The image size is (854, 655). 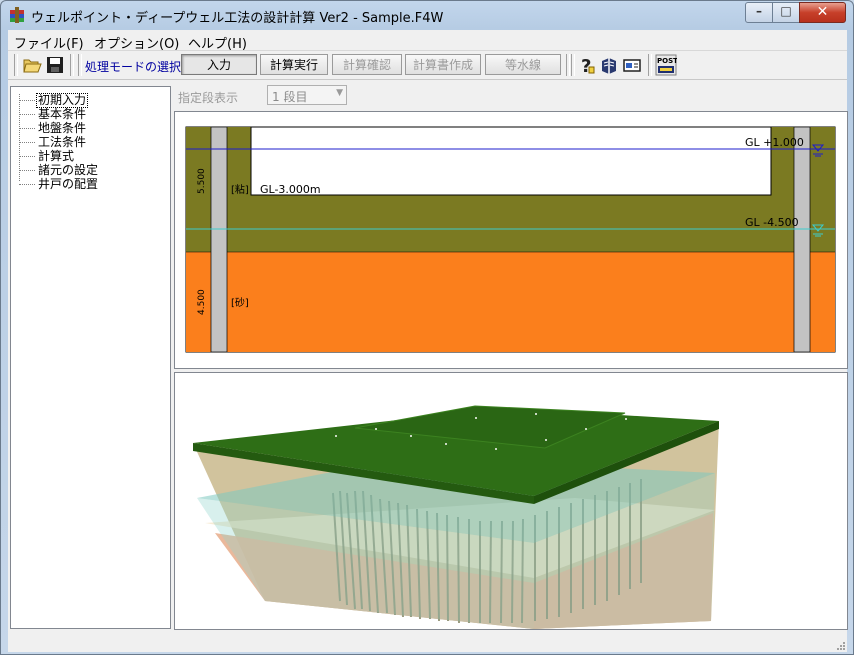 What do you see at coordinates (759, 12) in the screenshot?
I see `minimize-button: –` at bounding box center [759, 12].